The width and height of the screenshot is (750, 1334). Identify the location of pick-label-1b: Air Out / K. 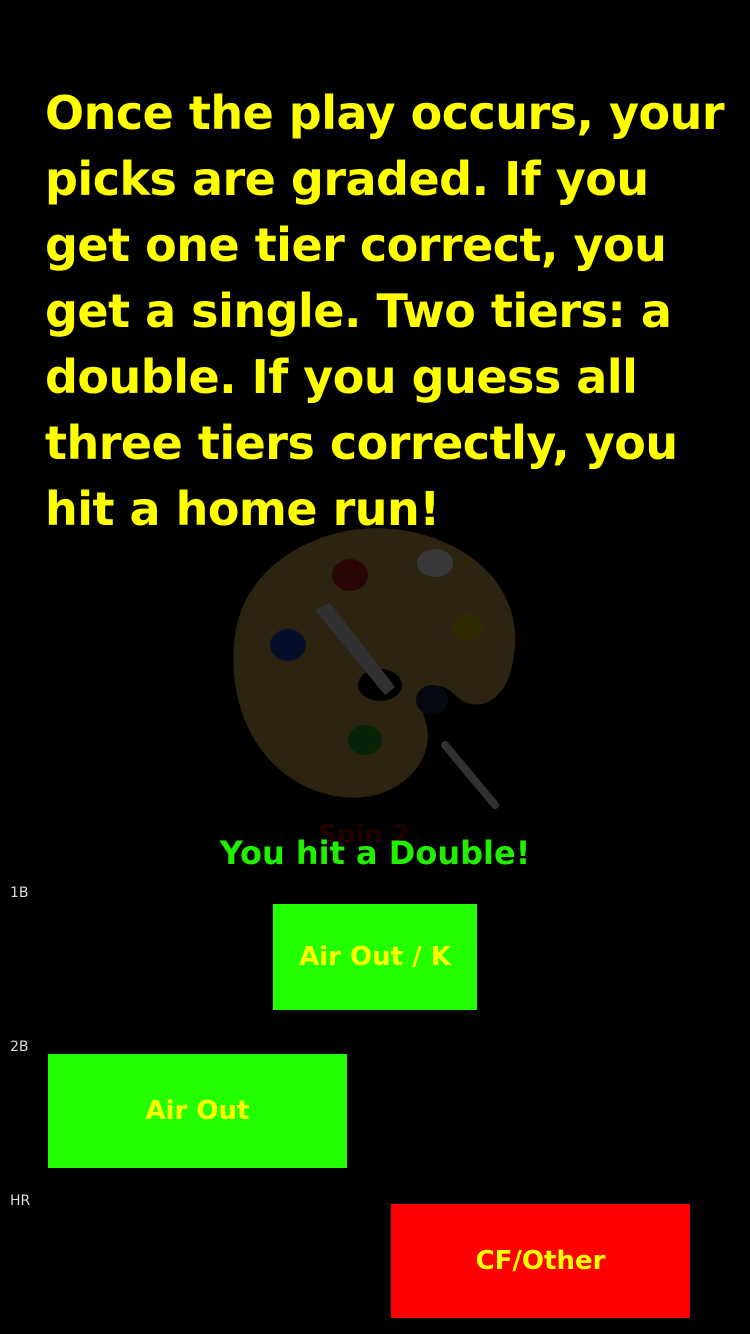
(375, 957).